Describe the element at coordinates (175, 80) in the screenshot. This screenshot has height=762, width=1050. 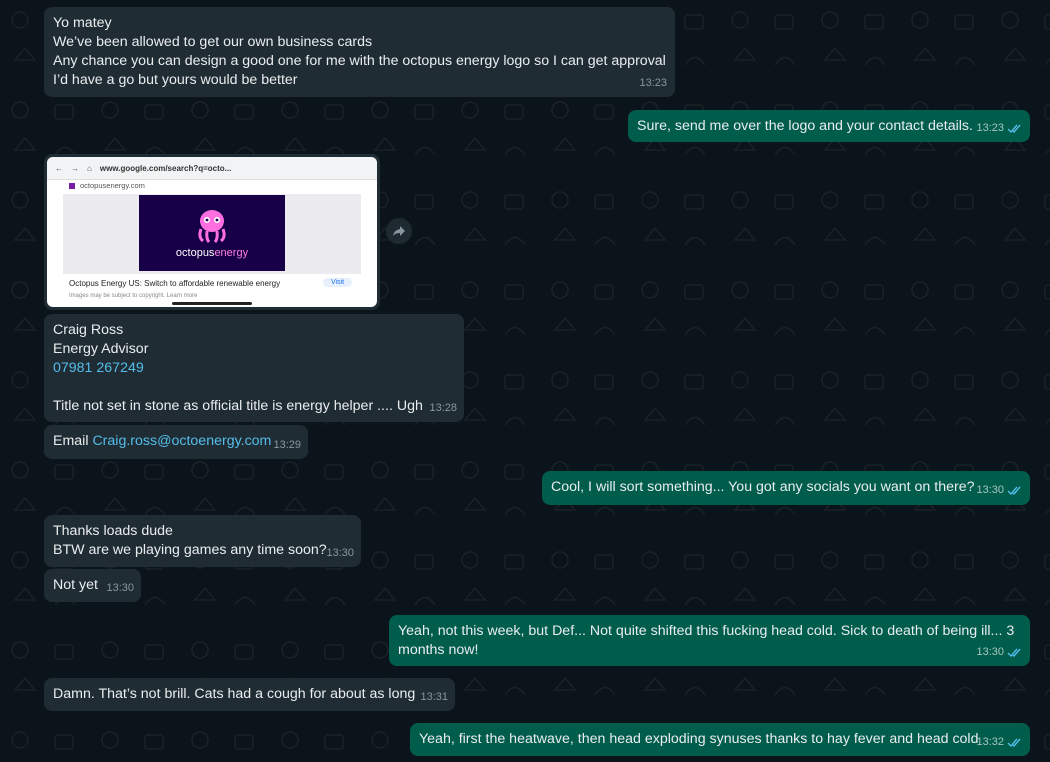
I see `message-line: I’d have a go but yours would be better` at that location.